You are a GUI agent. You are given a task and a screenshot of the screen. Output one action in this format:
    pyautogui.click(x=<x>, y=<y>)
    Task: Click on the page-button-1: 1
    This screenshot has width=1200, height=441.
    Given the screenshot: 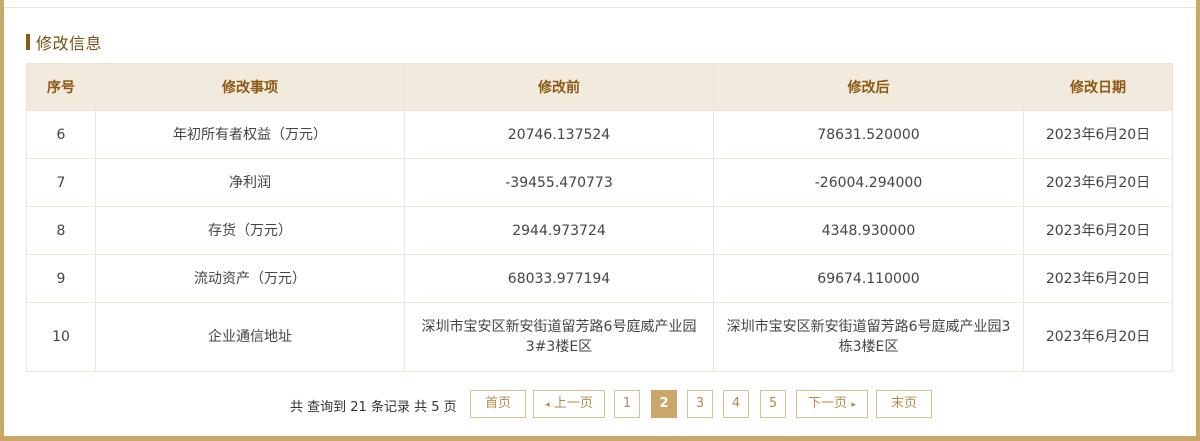 What is the action you would take?
    pyautogui.click(x=627, y=404)
    